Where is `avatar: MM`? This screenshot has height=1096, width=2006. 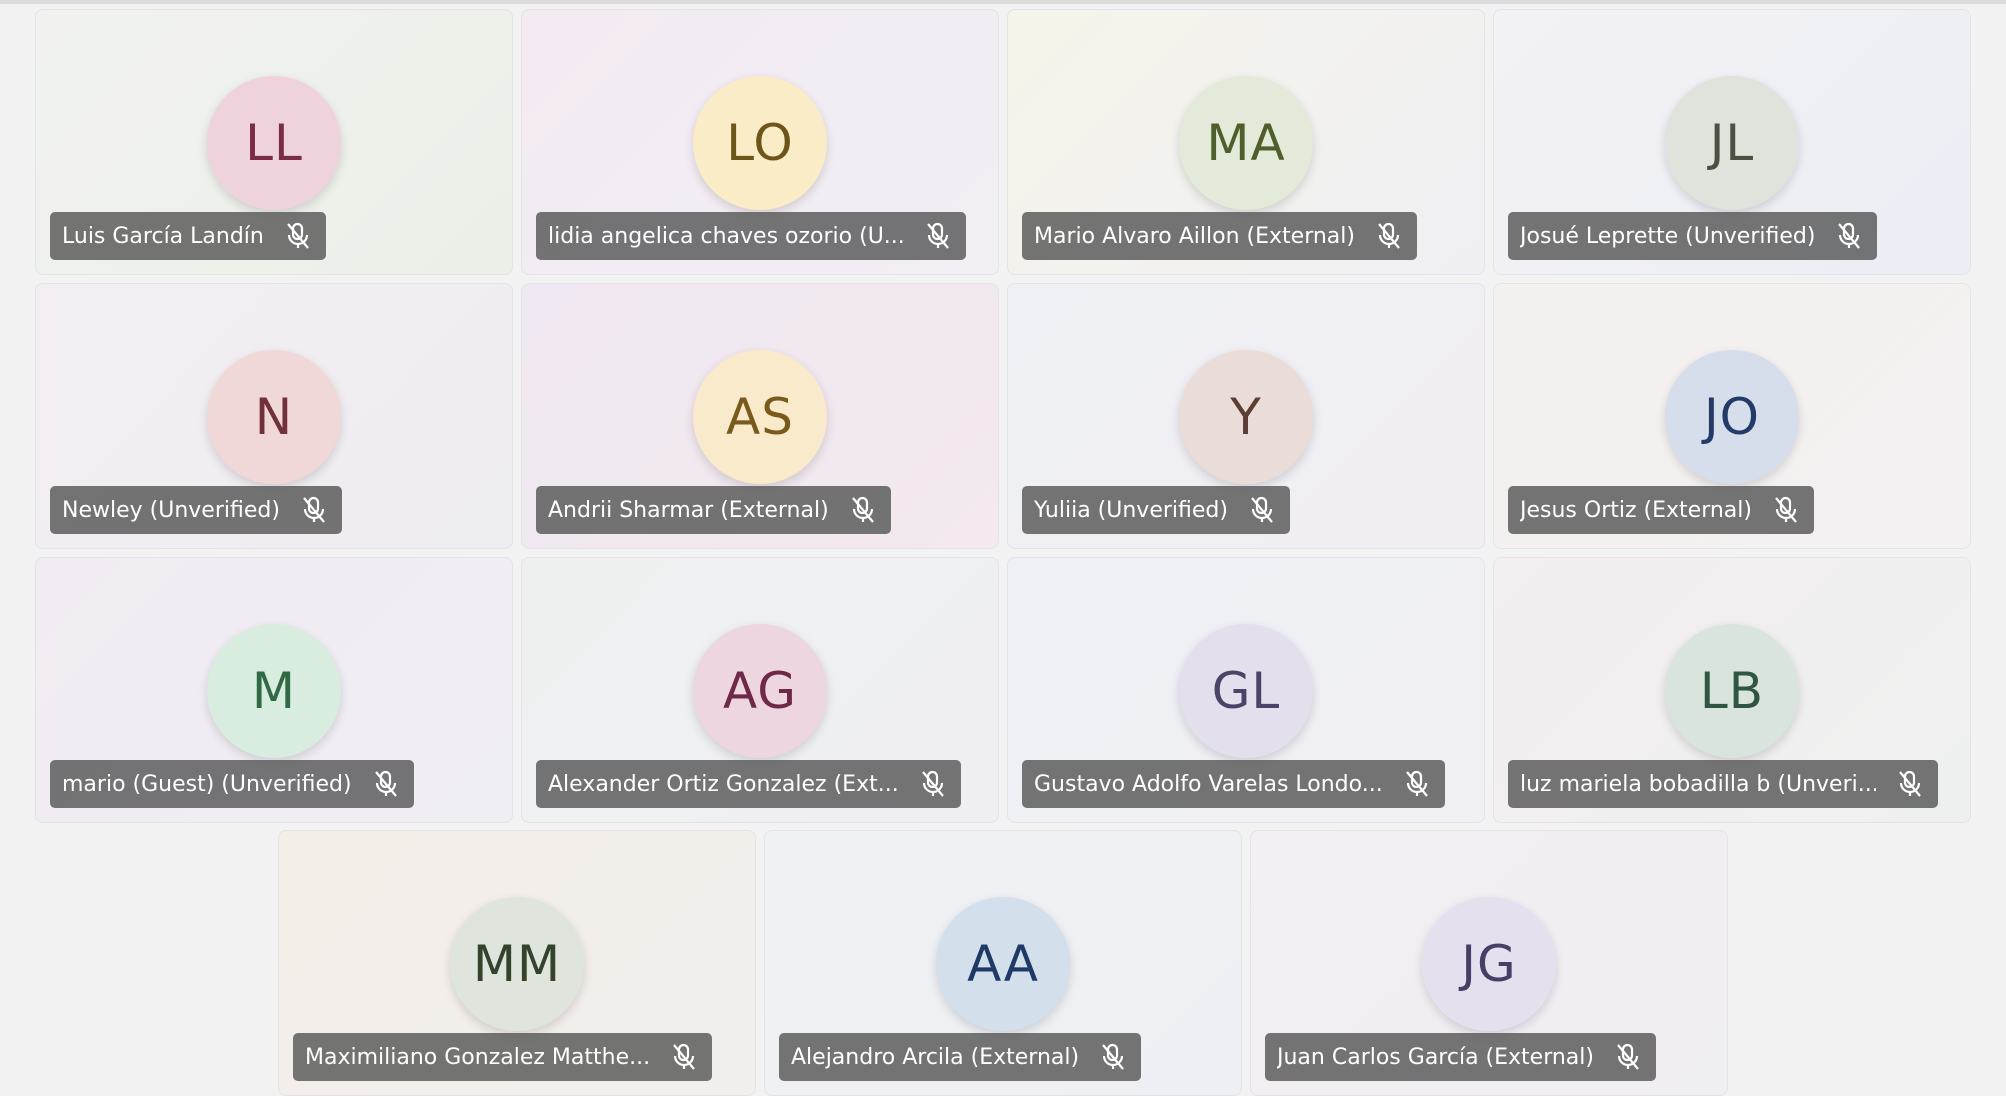 avatar: MM is located at coordinates (517, 964).